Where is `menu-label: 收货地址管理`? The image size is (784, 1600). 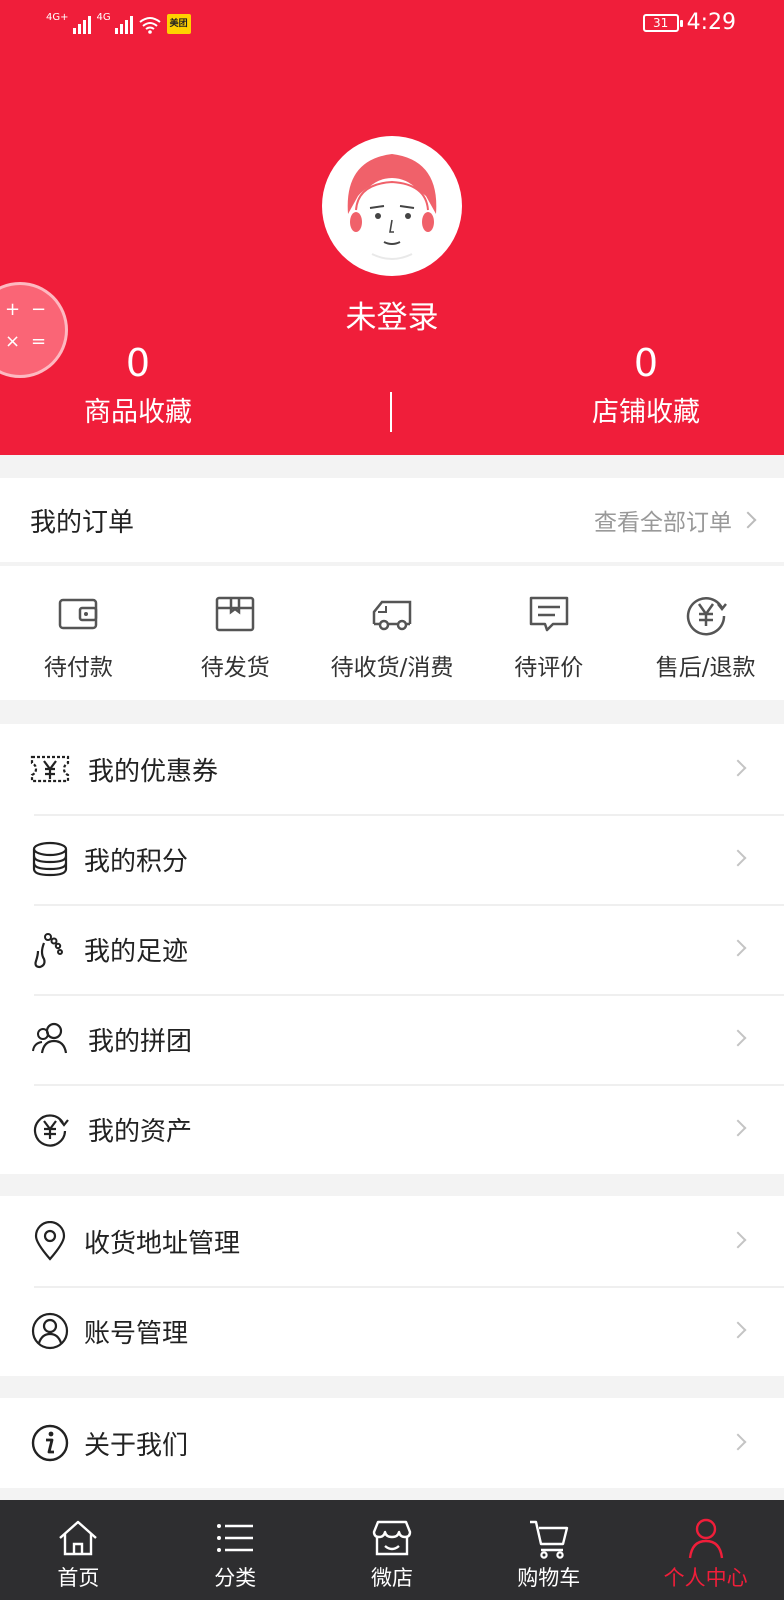
menu-label: 收货地址管理 is located at coordinates (162, 1243).